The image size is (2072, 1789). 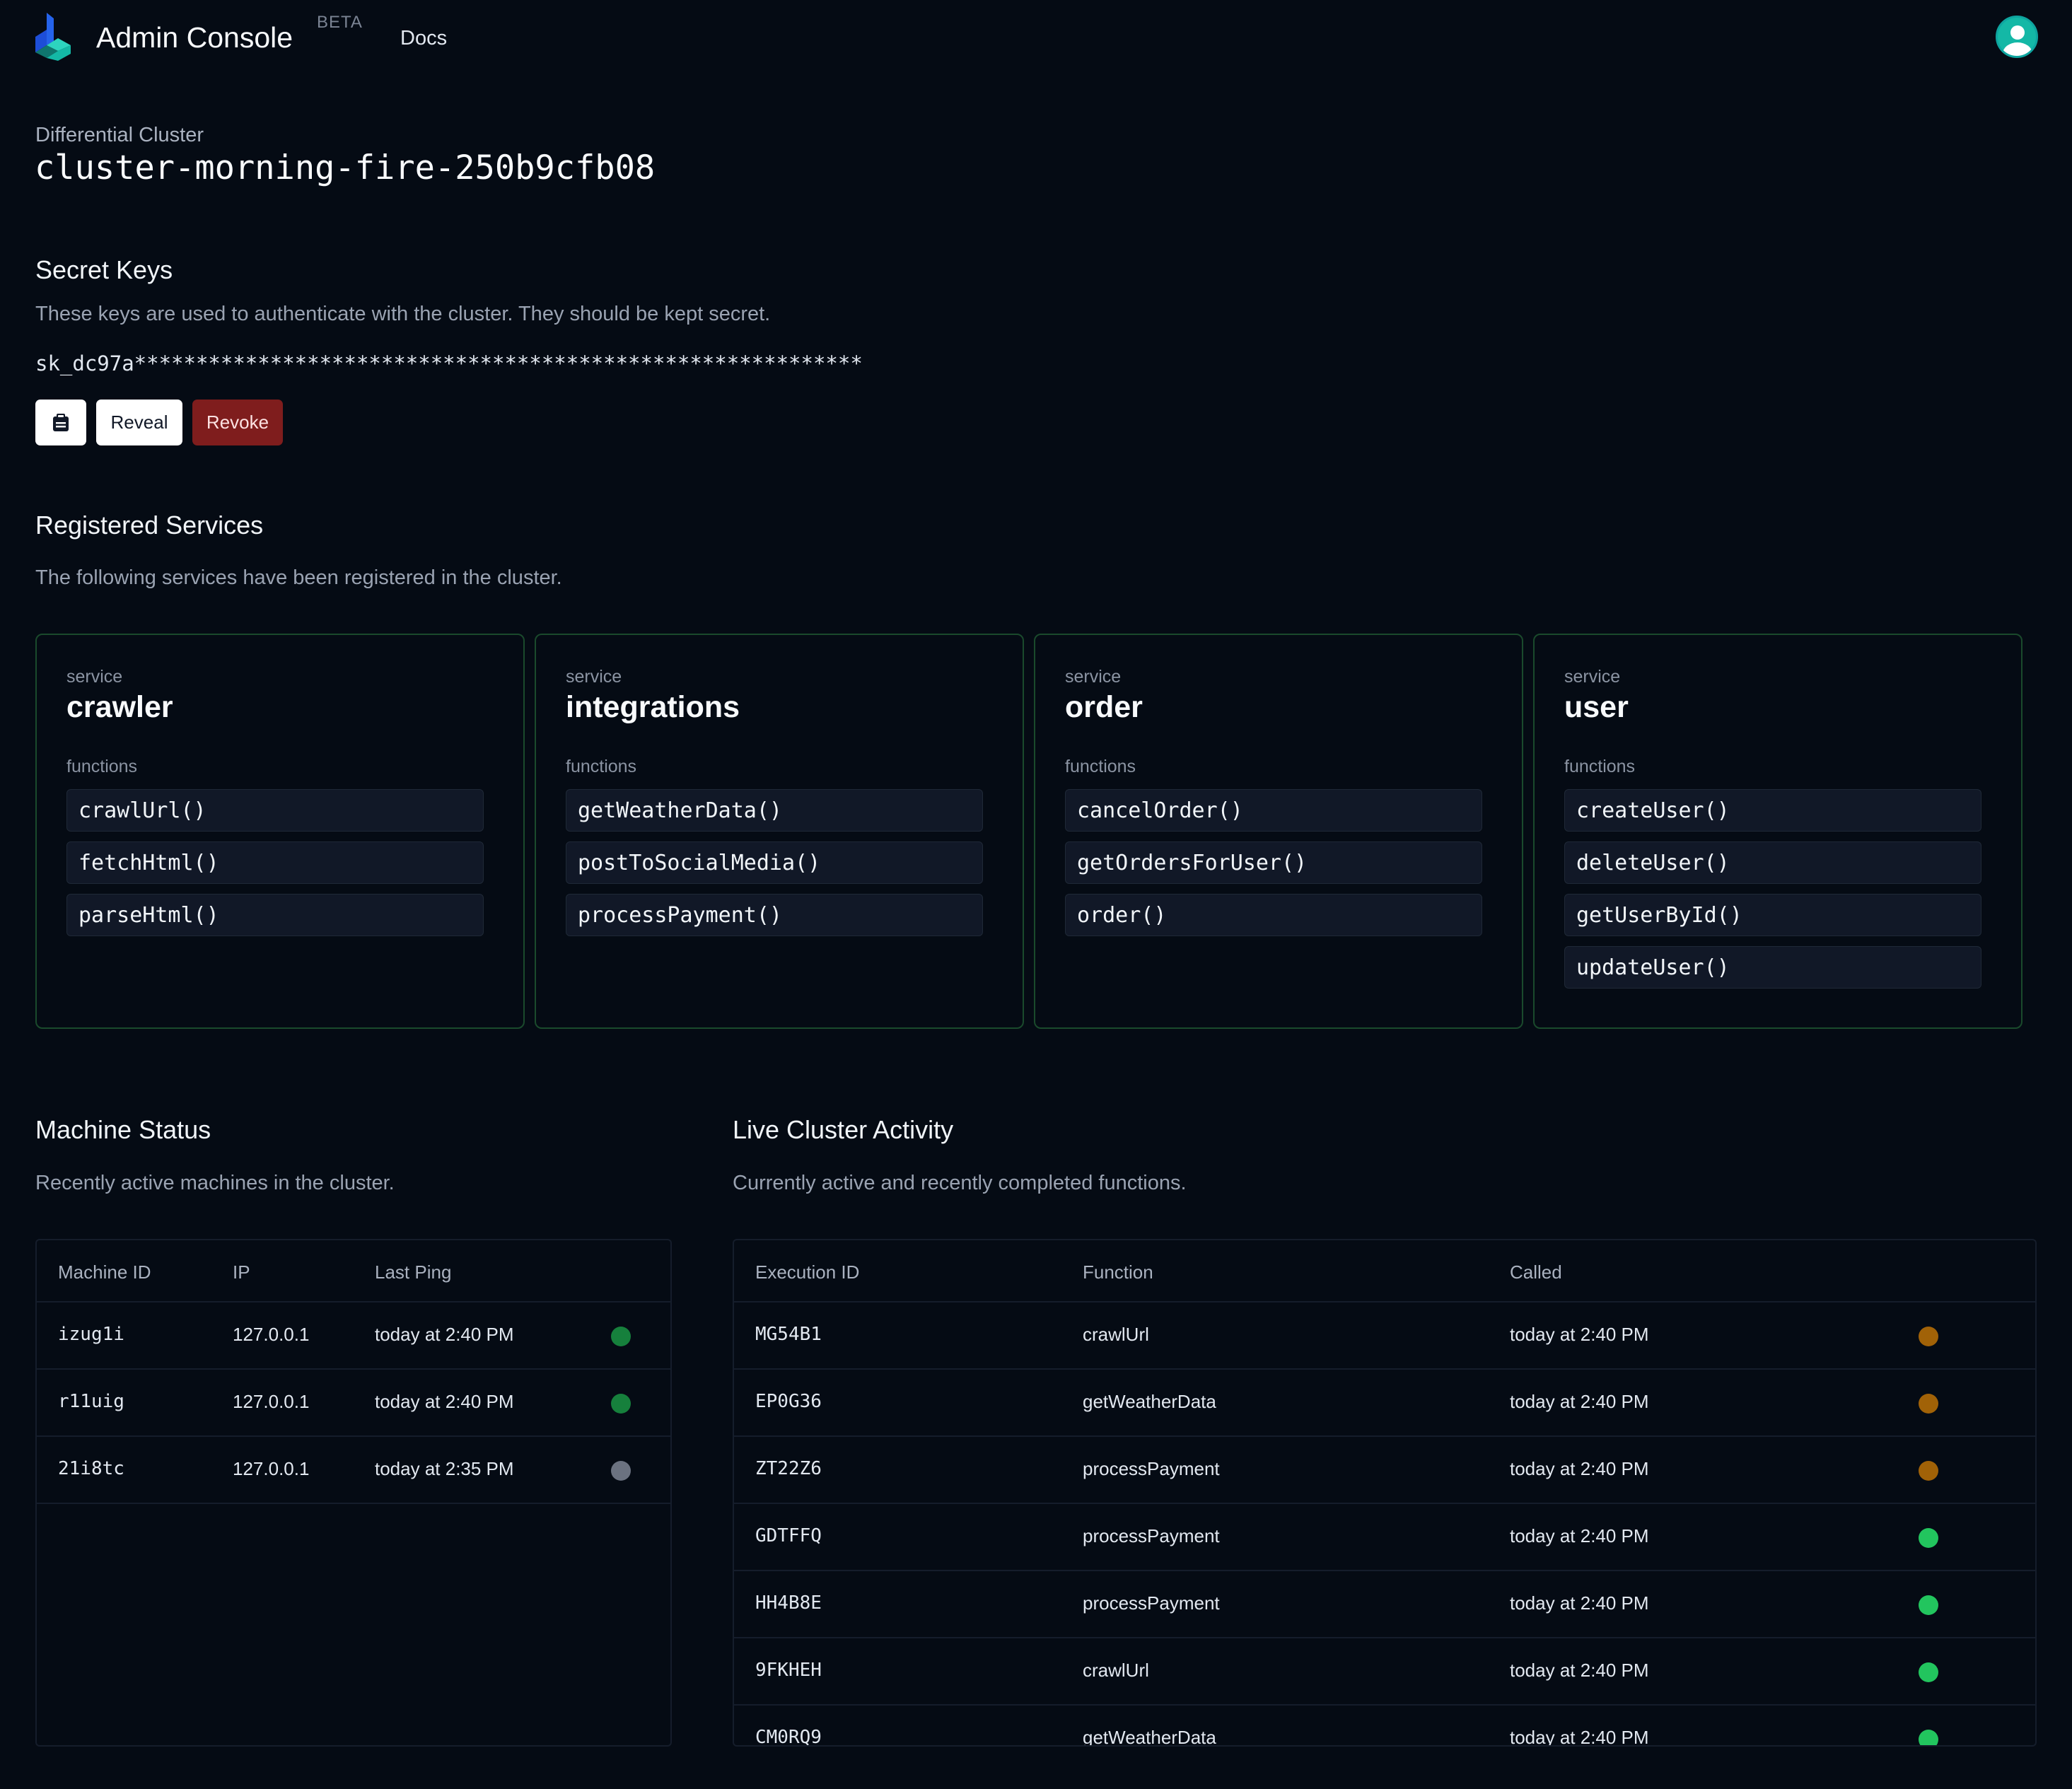 I want to click on execution-id: EP0G36, so click(x=789, y=1401).